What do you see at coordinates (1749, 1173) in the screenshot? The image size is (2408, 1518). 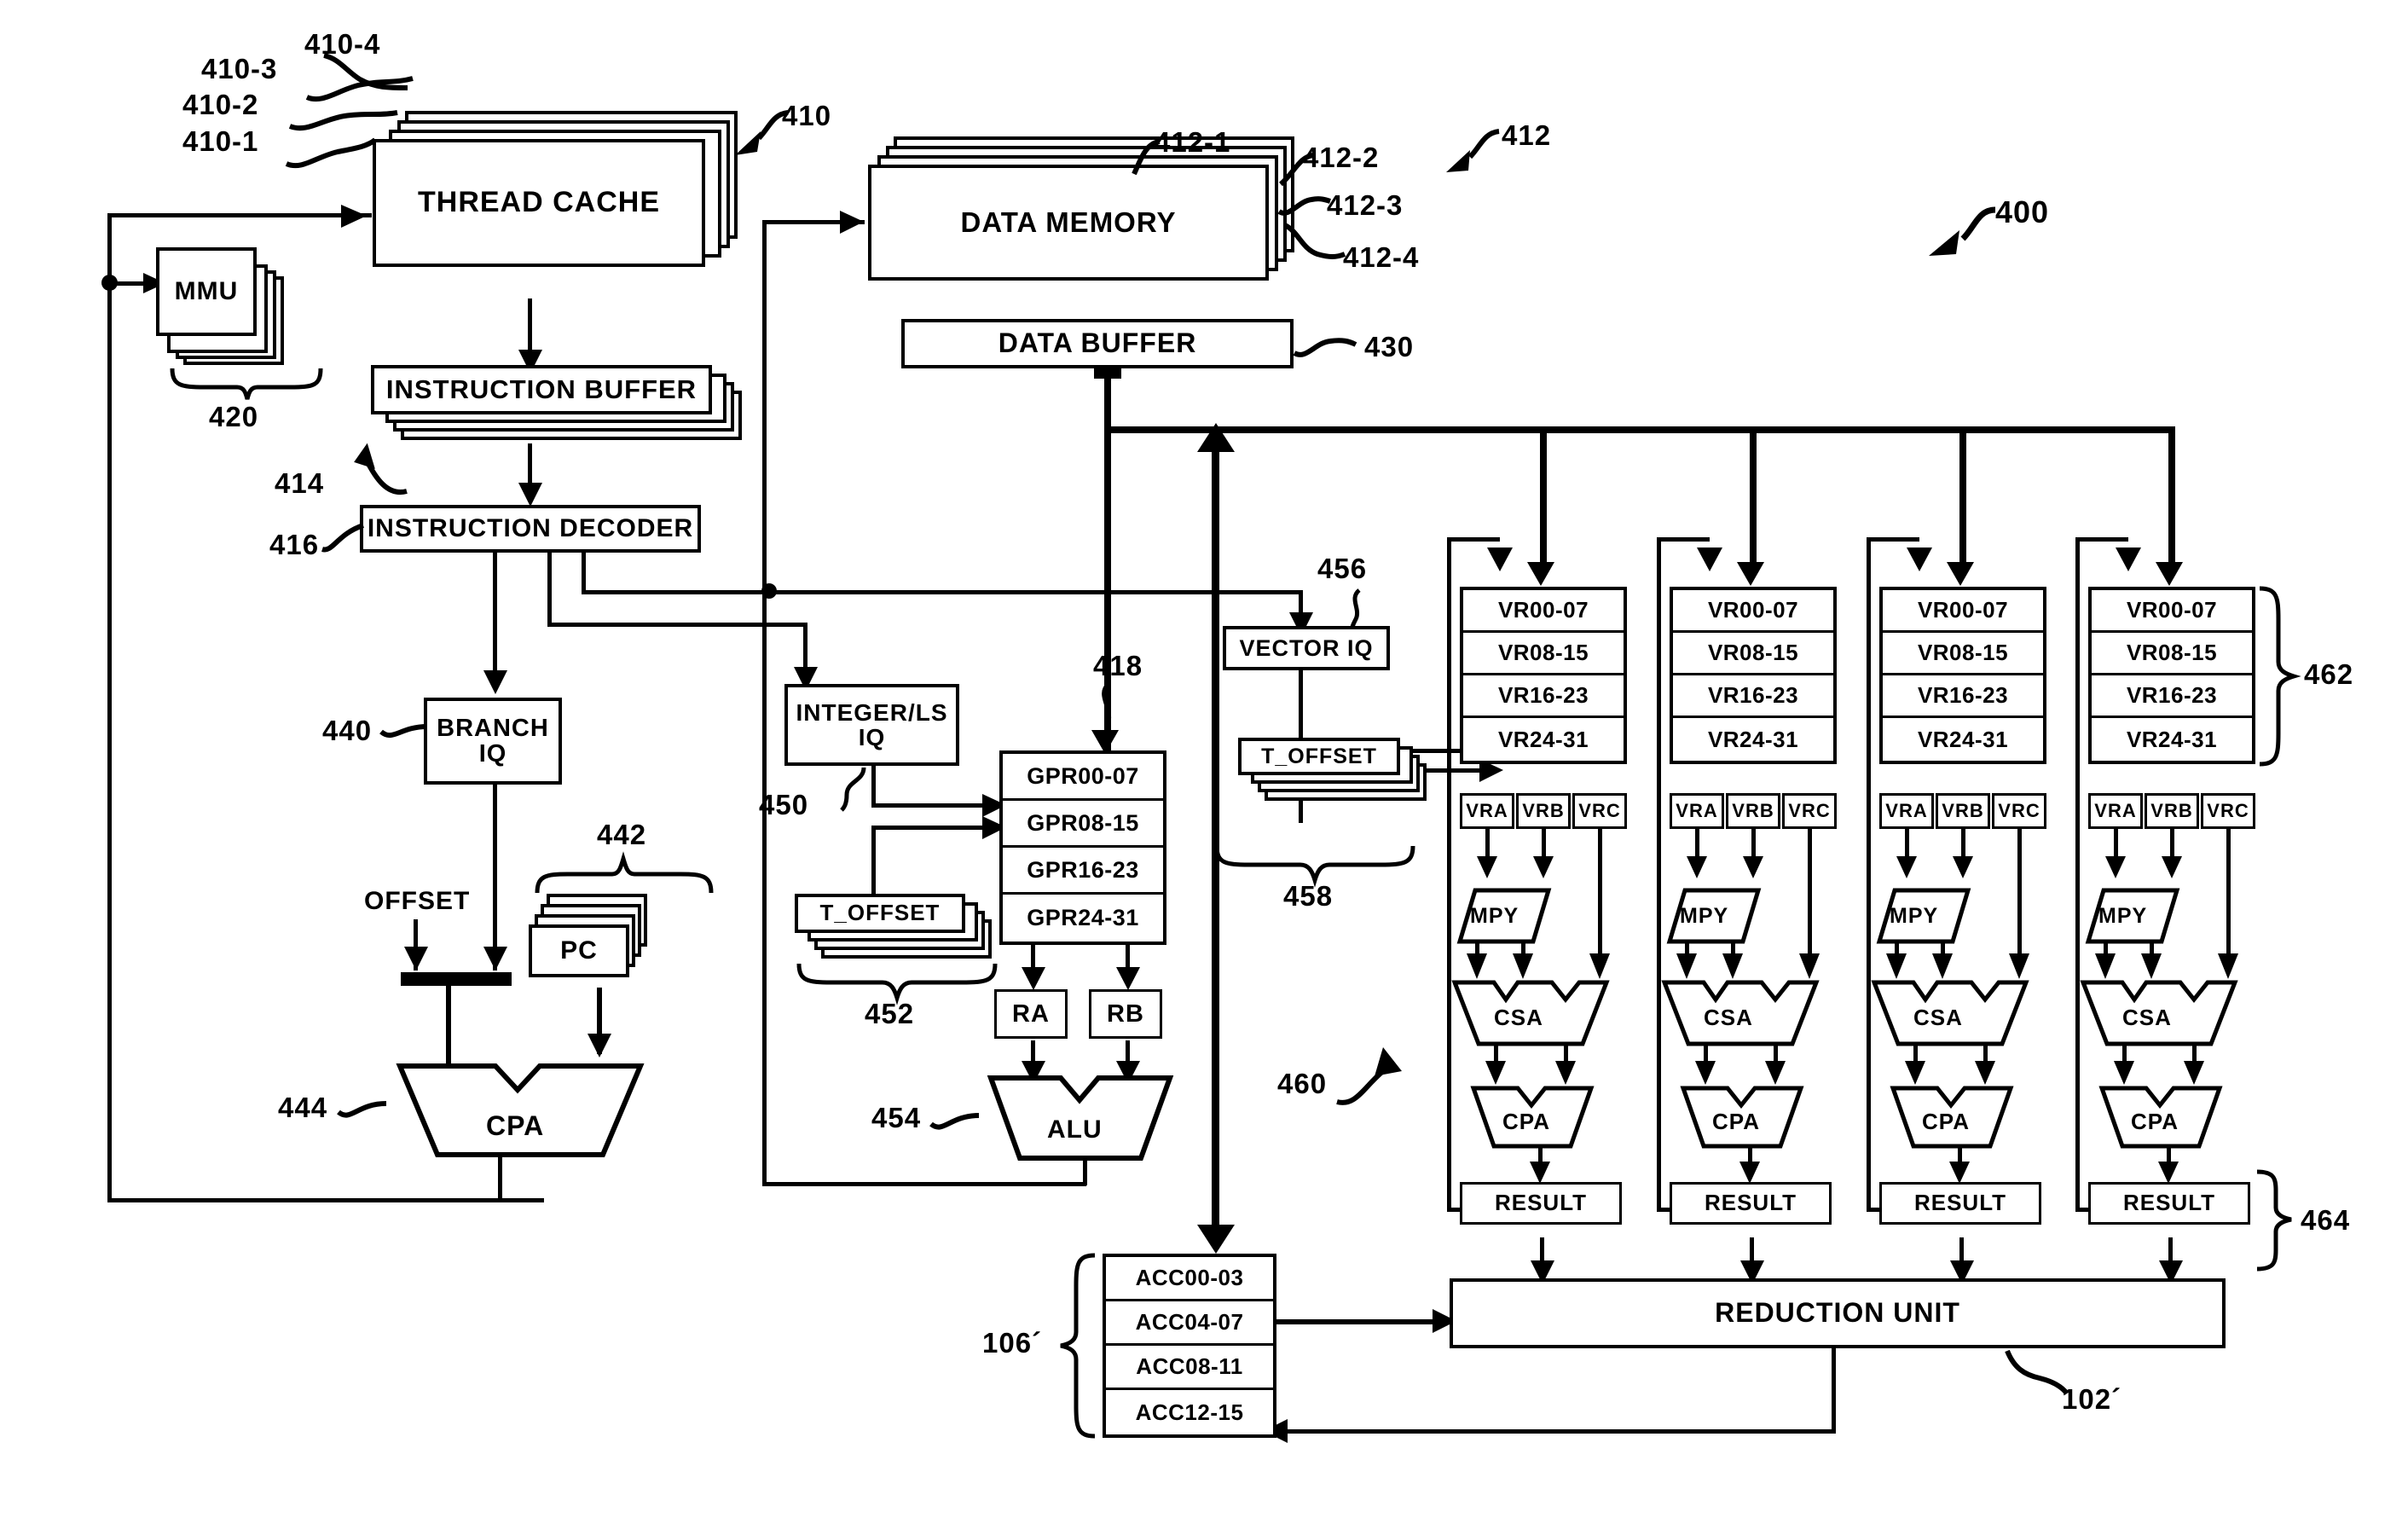 I see `arrowhead-l2-cpa-result` at bounding box center [1749, 1173].